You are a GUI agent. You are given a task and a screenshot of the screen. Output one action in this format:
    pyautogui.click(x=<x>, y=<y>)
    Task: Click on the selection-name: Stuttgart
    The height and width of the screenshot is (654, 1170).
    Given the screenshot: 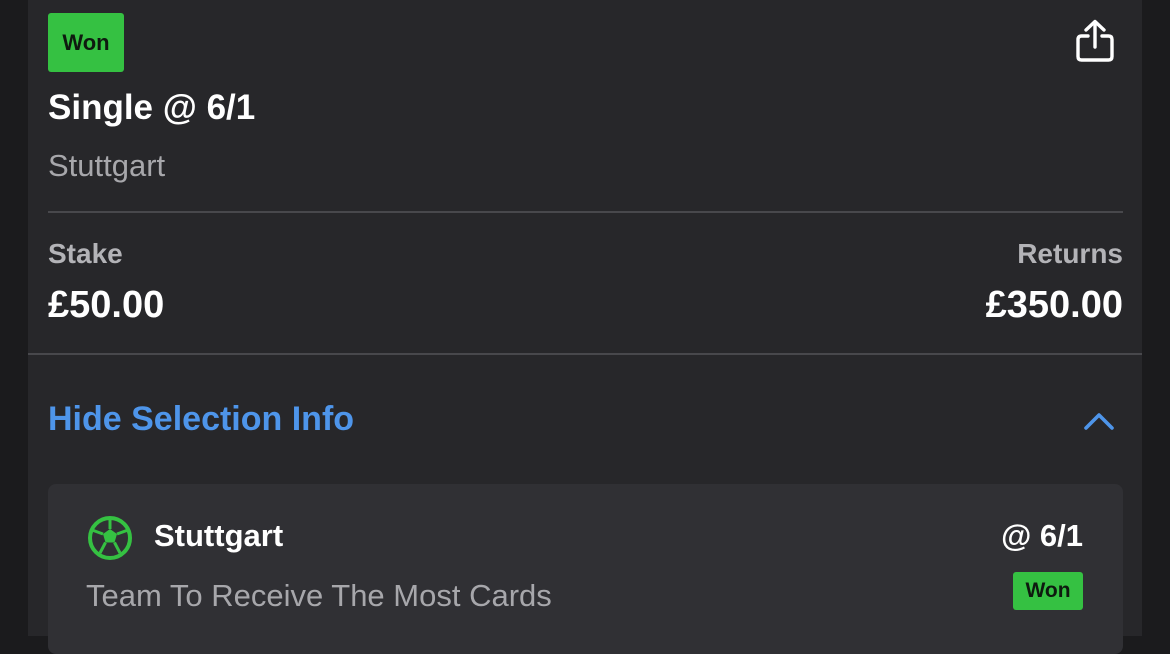 What is the action you would take?
    pyautogui.click(x=219, y=535)
    